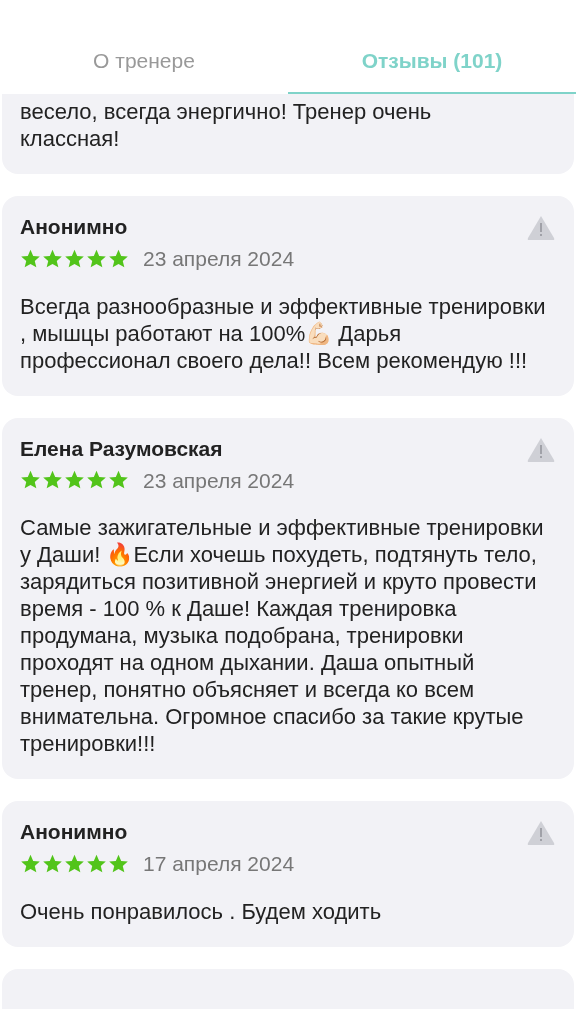 The height and width of the screenshot is (1024, 576). I want to click on author-name: Елена Разумовская, so click(121, 448).